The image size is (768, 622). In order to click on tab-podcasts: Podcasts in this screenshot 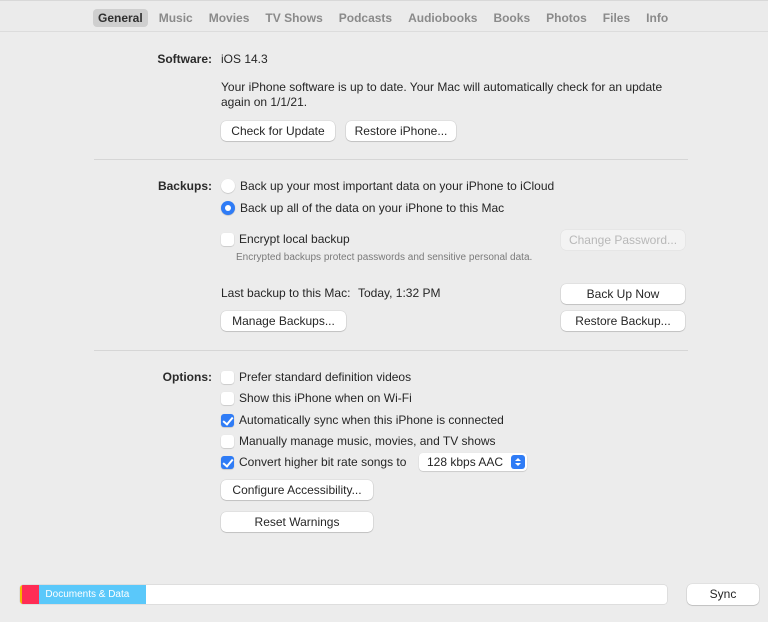, I will do `click(365, 18)`.